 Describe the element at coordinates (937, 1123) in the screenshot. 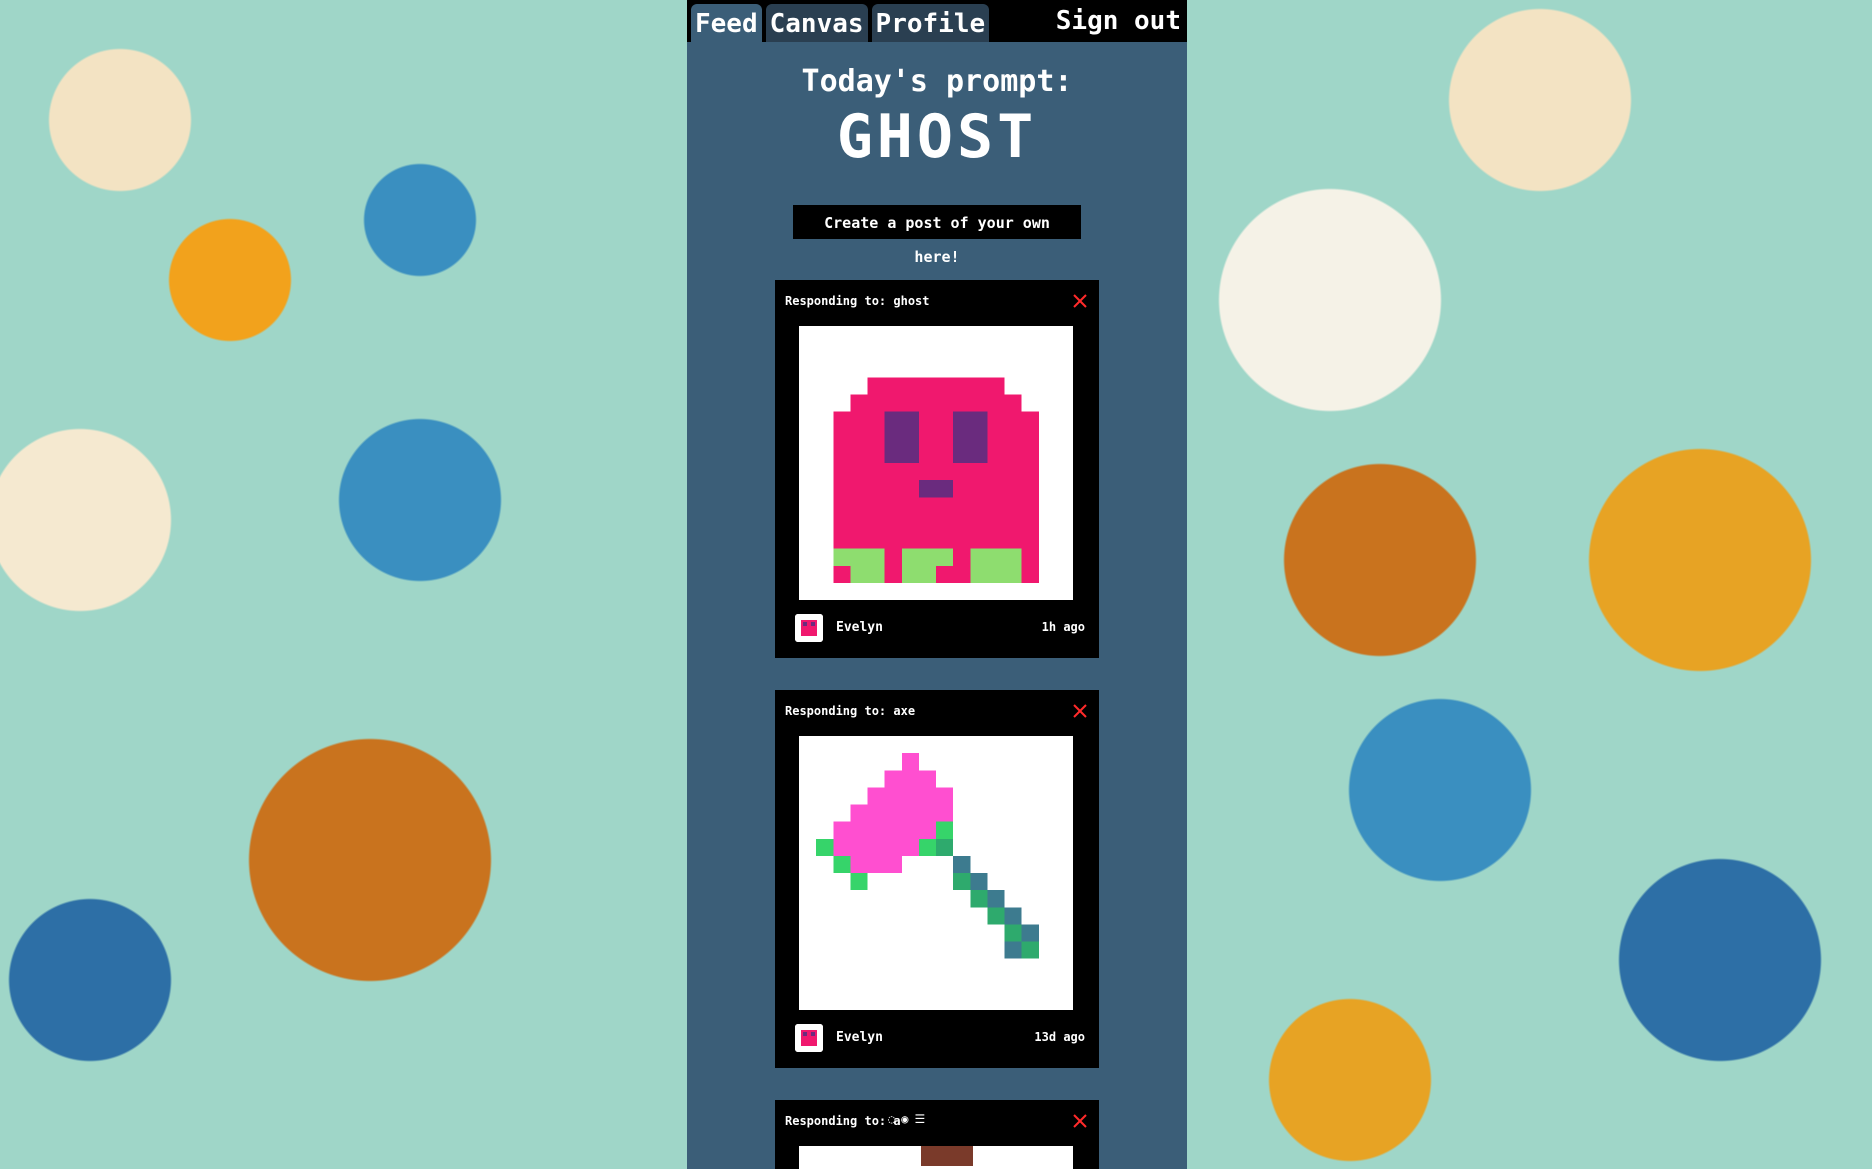

I see `post-header: Responding to: a ◌ ◉ ☰` at that location.